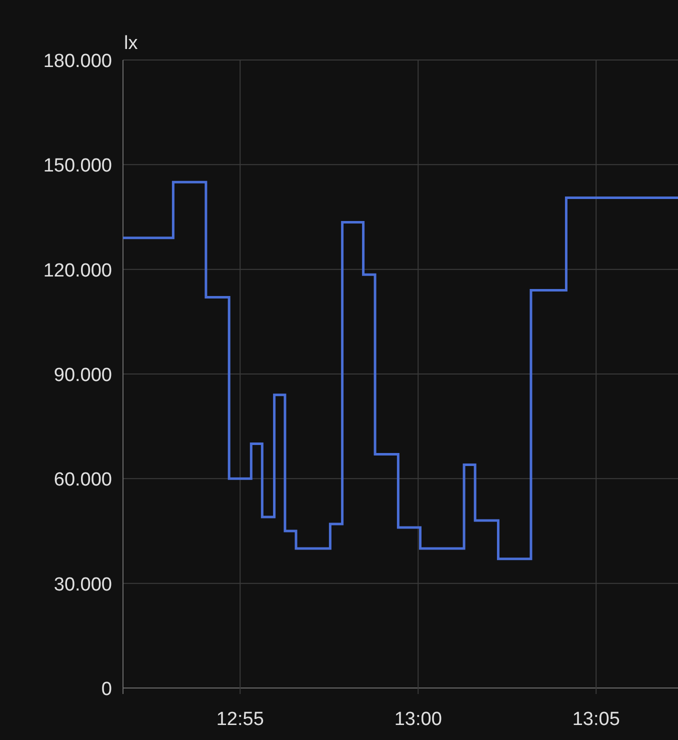  I want to click on tick-label: 120.000, so click(77, 271).